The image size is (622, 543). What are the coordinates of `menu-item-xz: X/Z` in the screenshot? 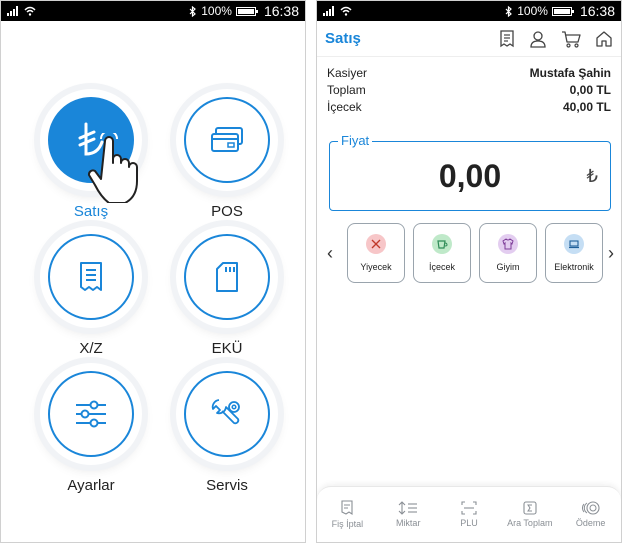 It's located at (91, 291).